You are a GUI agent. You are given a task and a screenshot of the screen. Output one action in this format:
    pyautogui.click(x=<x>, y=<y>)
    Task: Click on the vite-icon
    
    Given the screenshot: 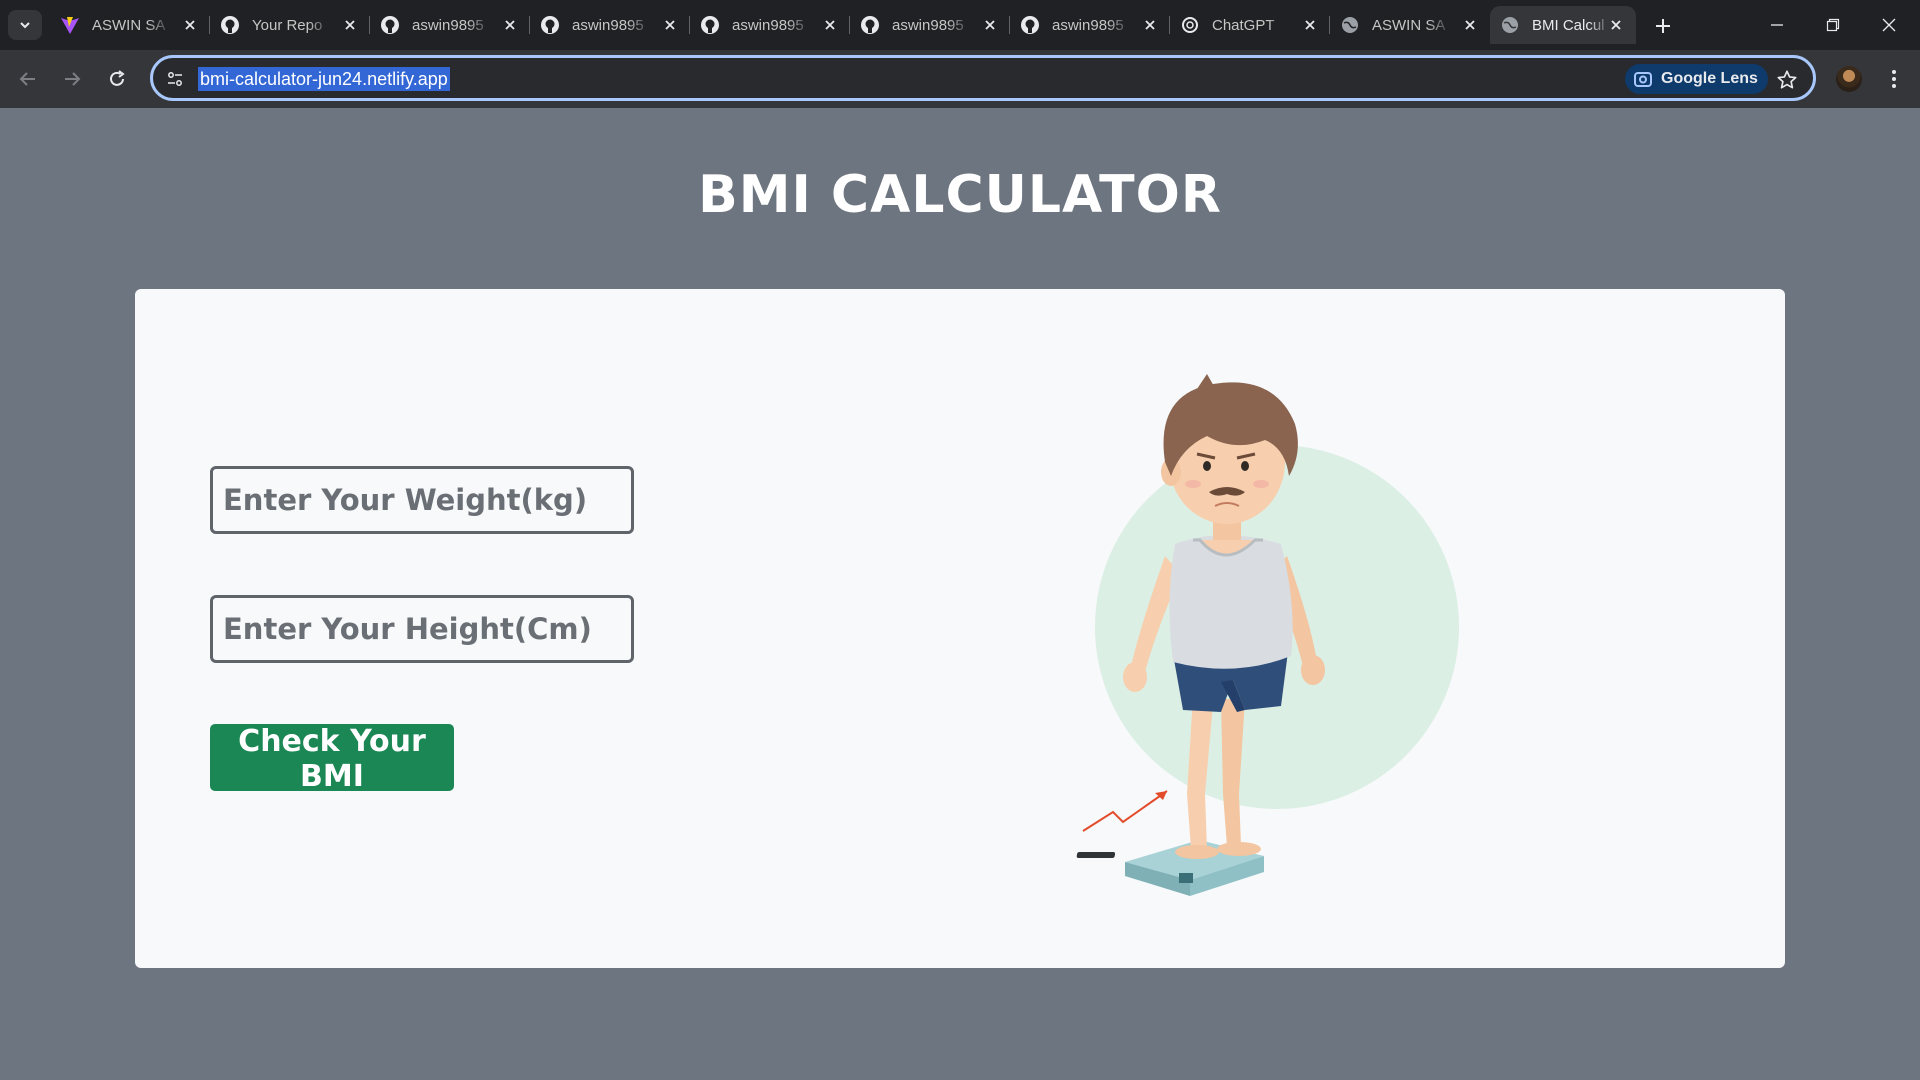 What is the action you would take?
    pyautogui.click(x=70, y=25)
    